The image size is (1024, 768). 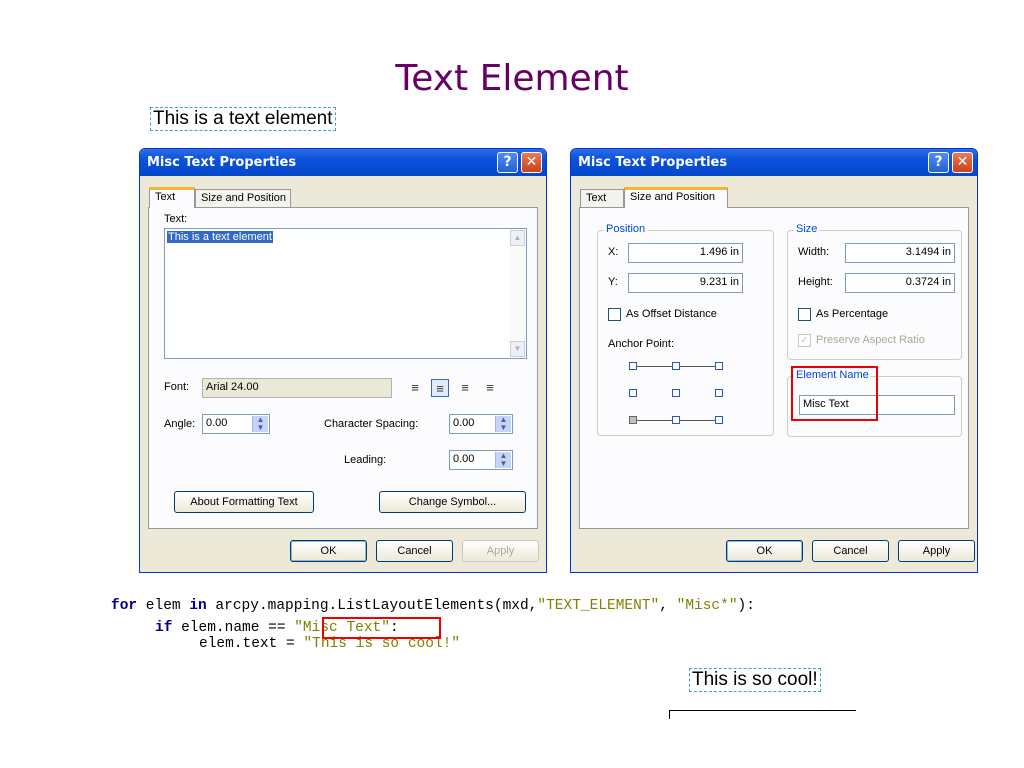 I want to click on char-spacing-value: 0.00, so click(x=464, y=423).